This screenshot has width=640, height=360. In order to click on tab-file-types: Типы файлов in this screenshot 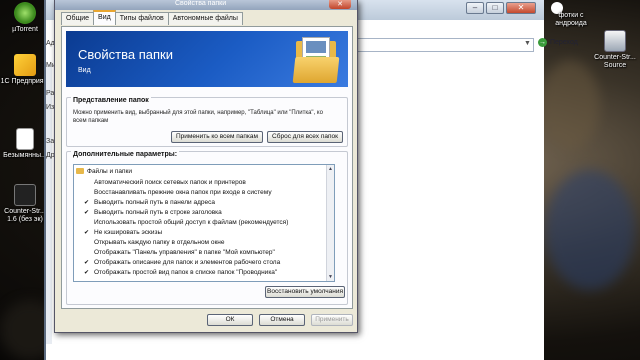, I will do `click(141, 18)`.